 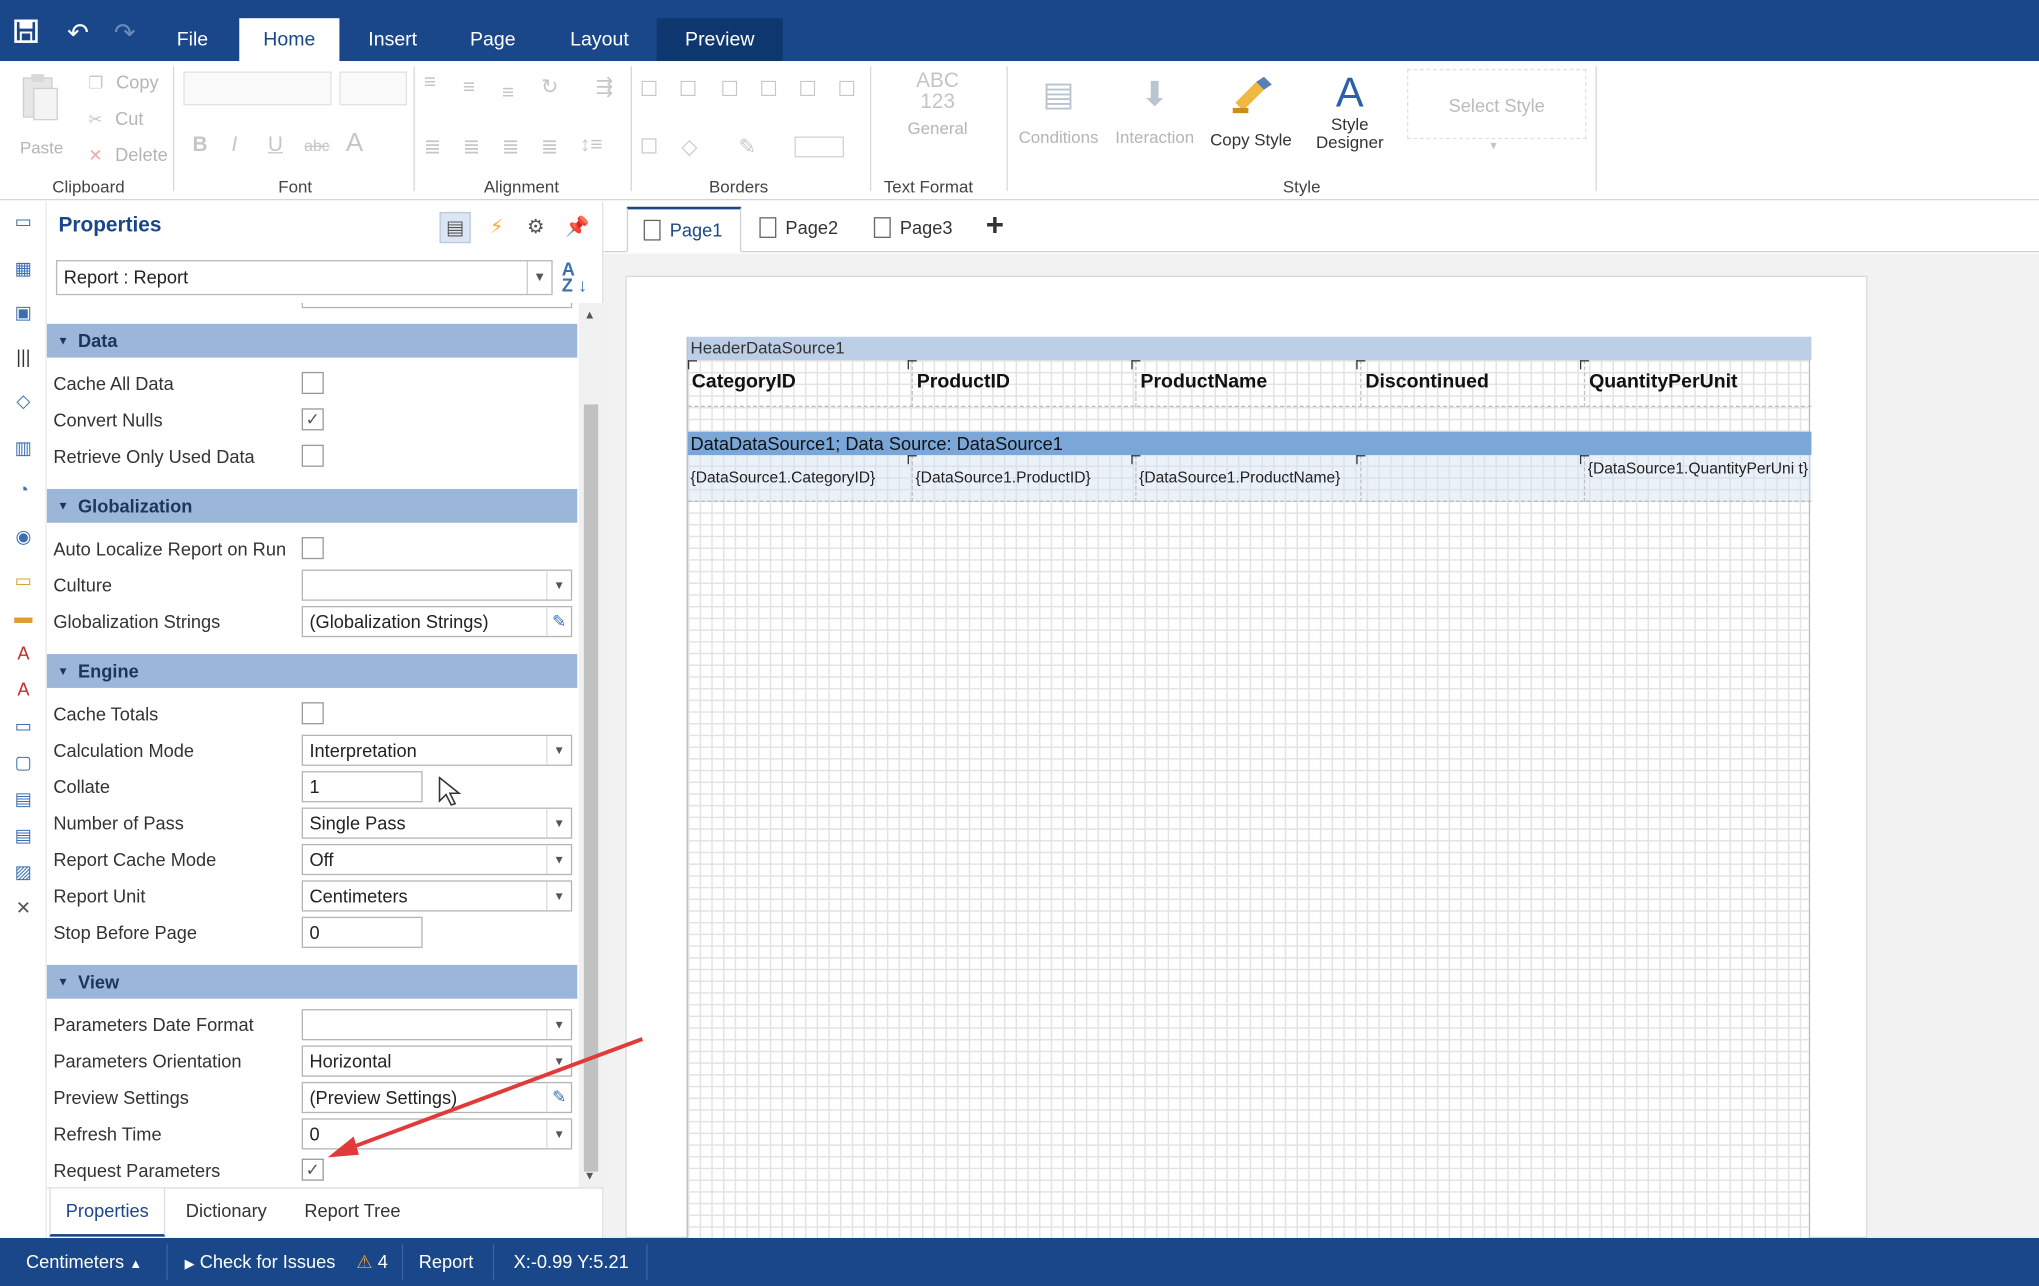 I want to click on cut-button: ✂ Cut, so click(x=115, y=119).